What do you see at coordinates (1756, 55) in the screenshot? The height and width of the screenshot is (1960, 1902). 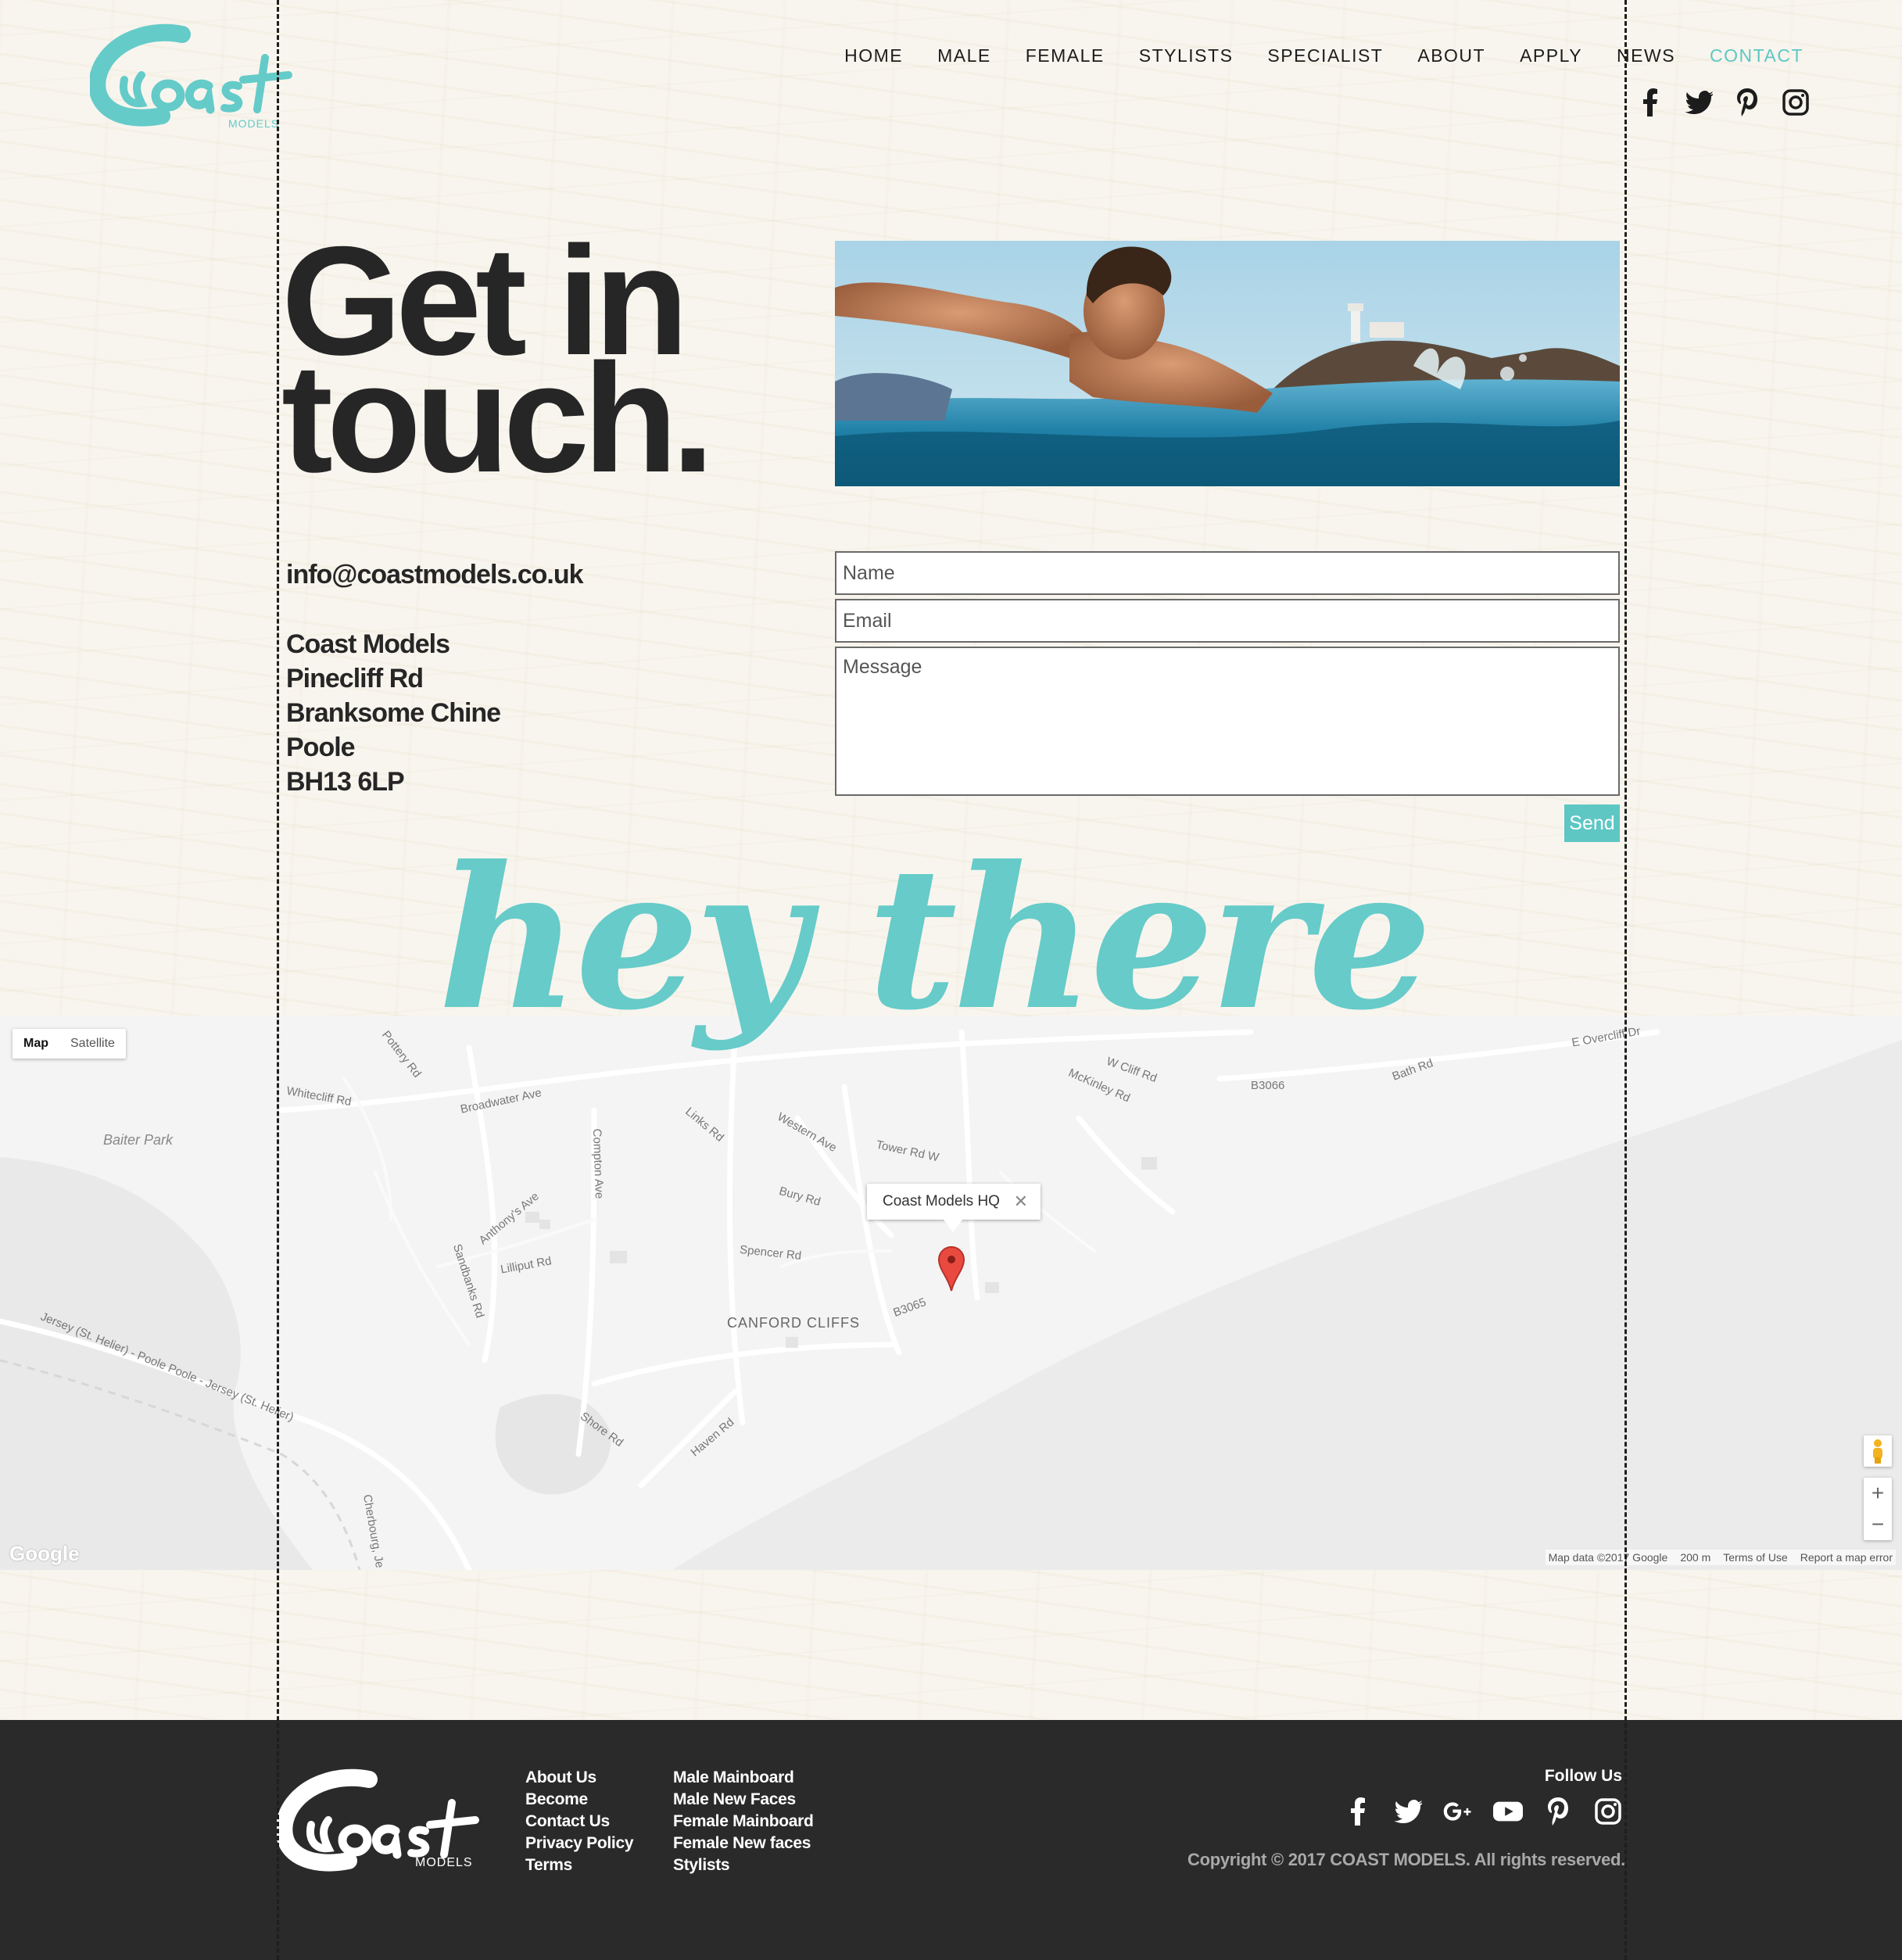 I see `nav-contact: CONTACT` at bounding box center [1756, 55].